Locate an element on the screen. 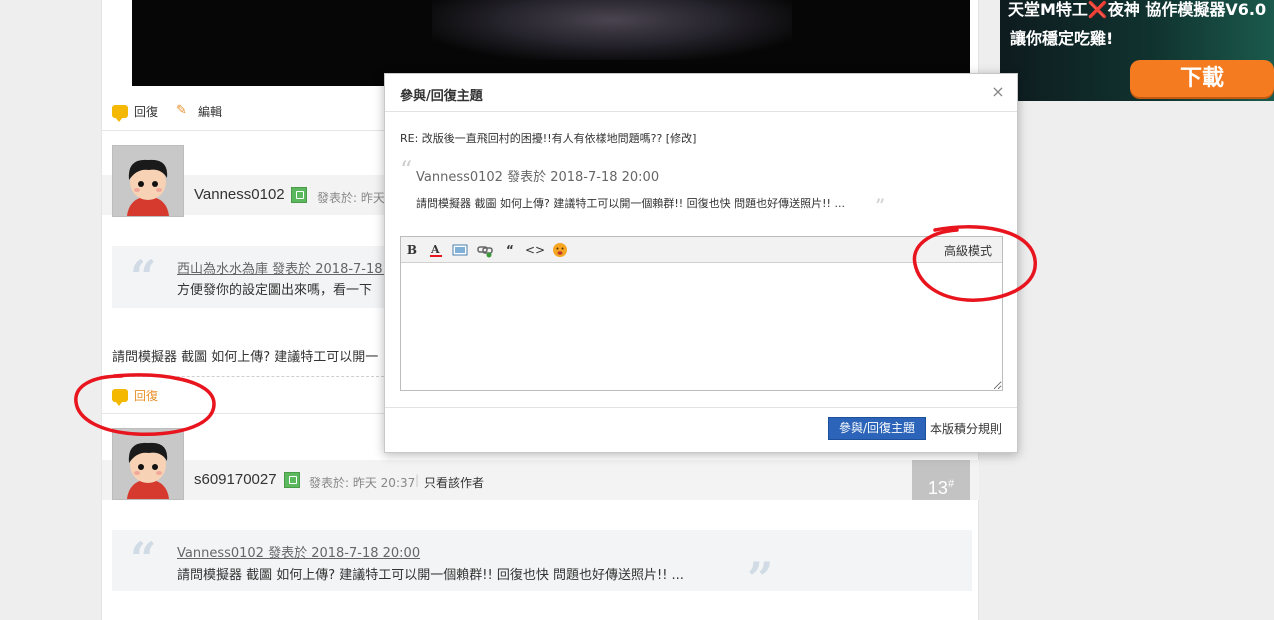 The width and height of the screenshot is (1274, 620). ad-tagline: 讓你穩定吃雞! is located at coordinates (1062, 38).